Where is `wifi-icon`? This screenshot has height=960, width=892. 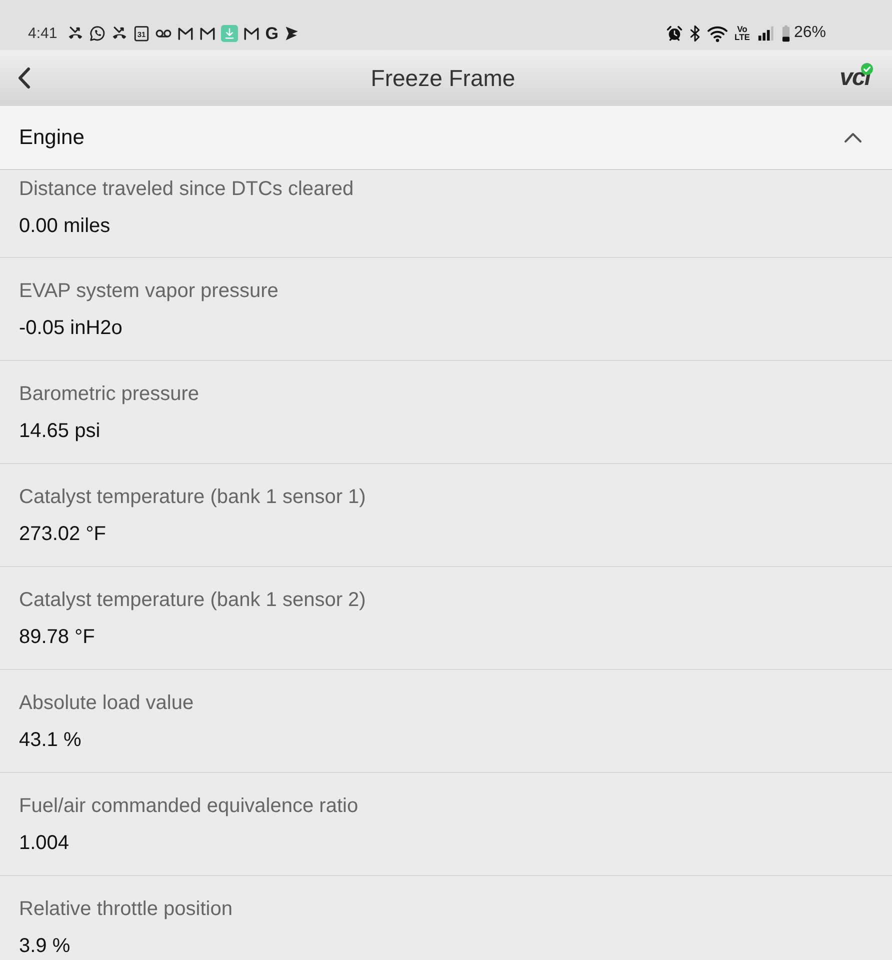
wifi-icon is located at coordinates (717, 33).